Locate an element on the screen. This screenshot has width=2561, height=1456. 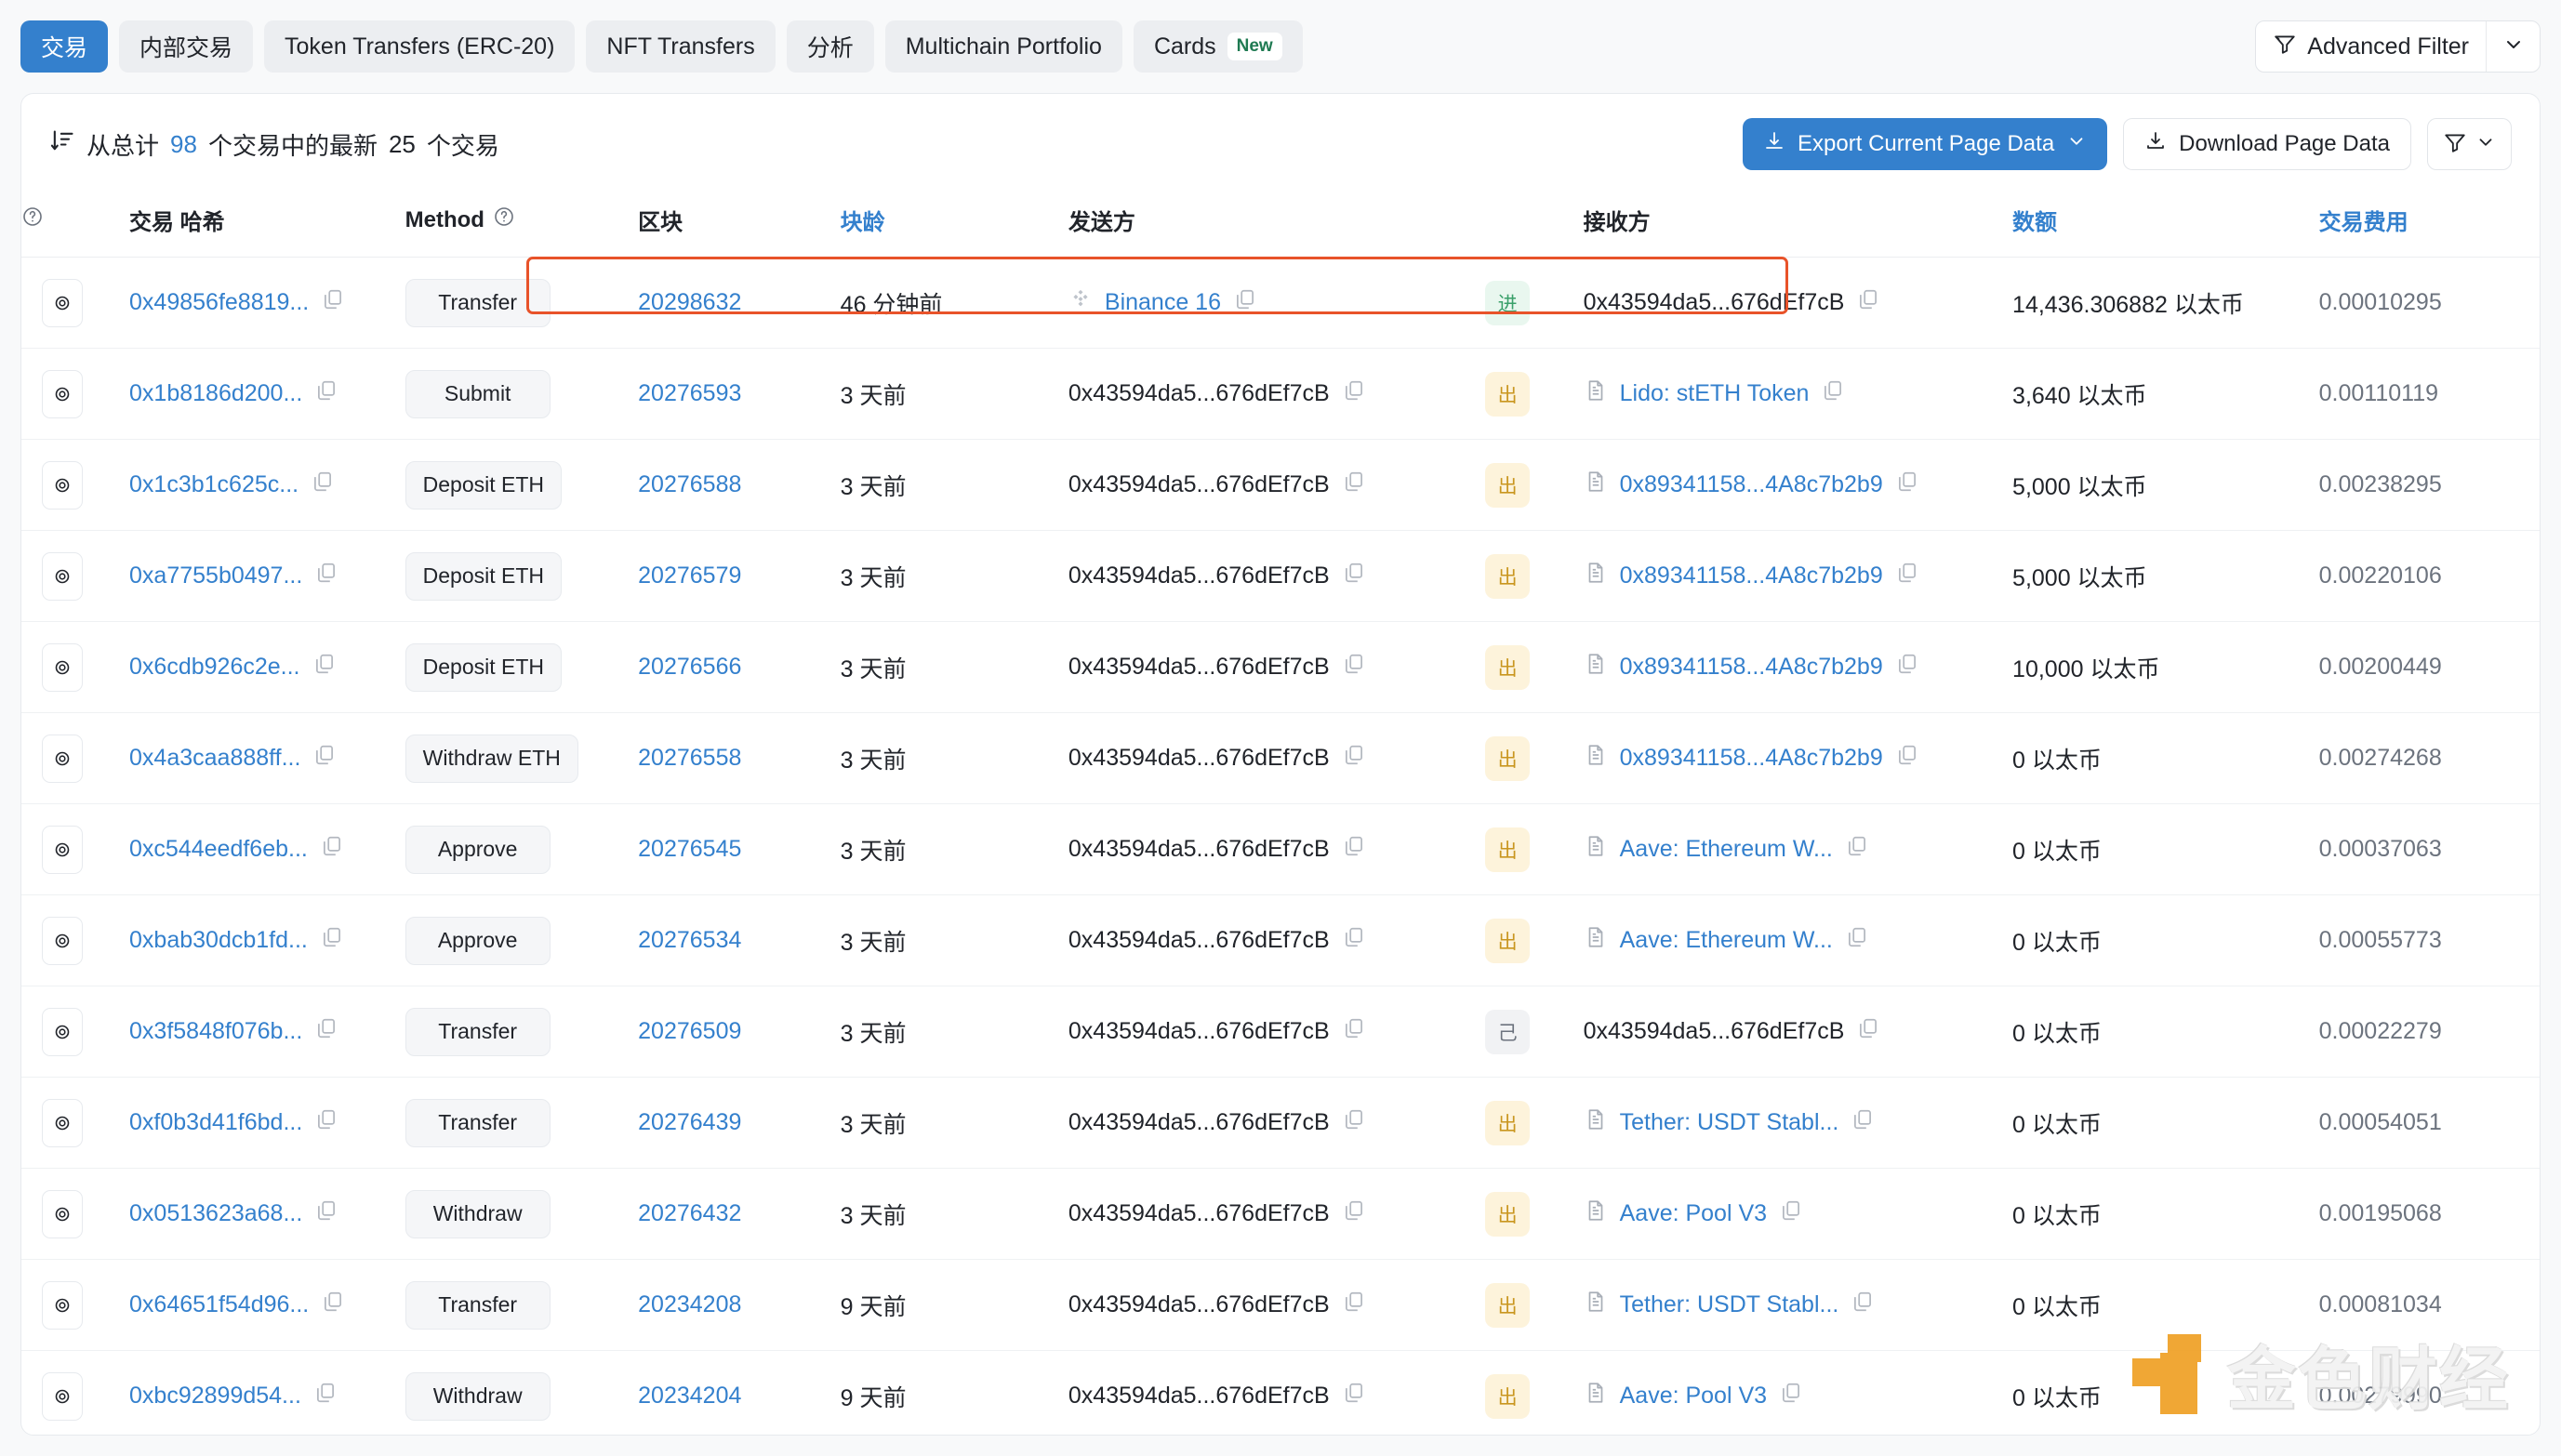
tab-item: 内部交易 is located at coordinates (186, 46).